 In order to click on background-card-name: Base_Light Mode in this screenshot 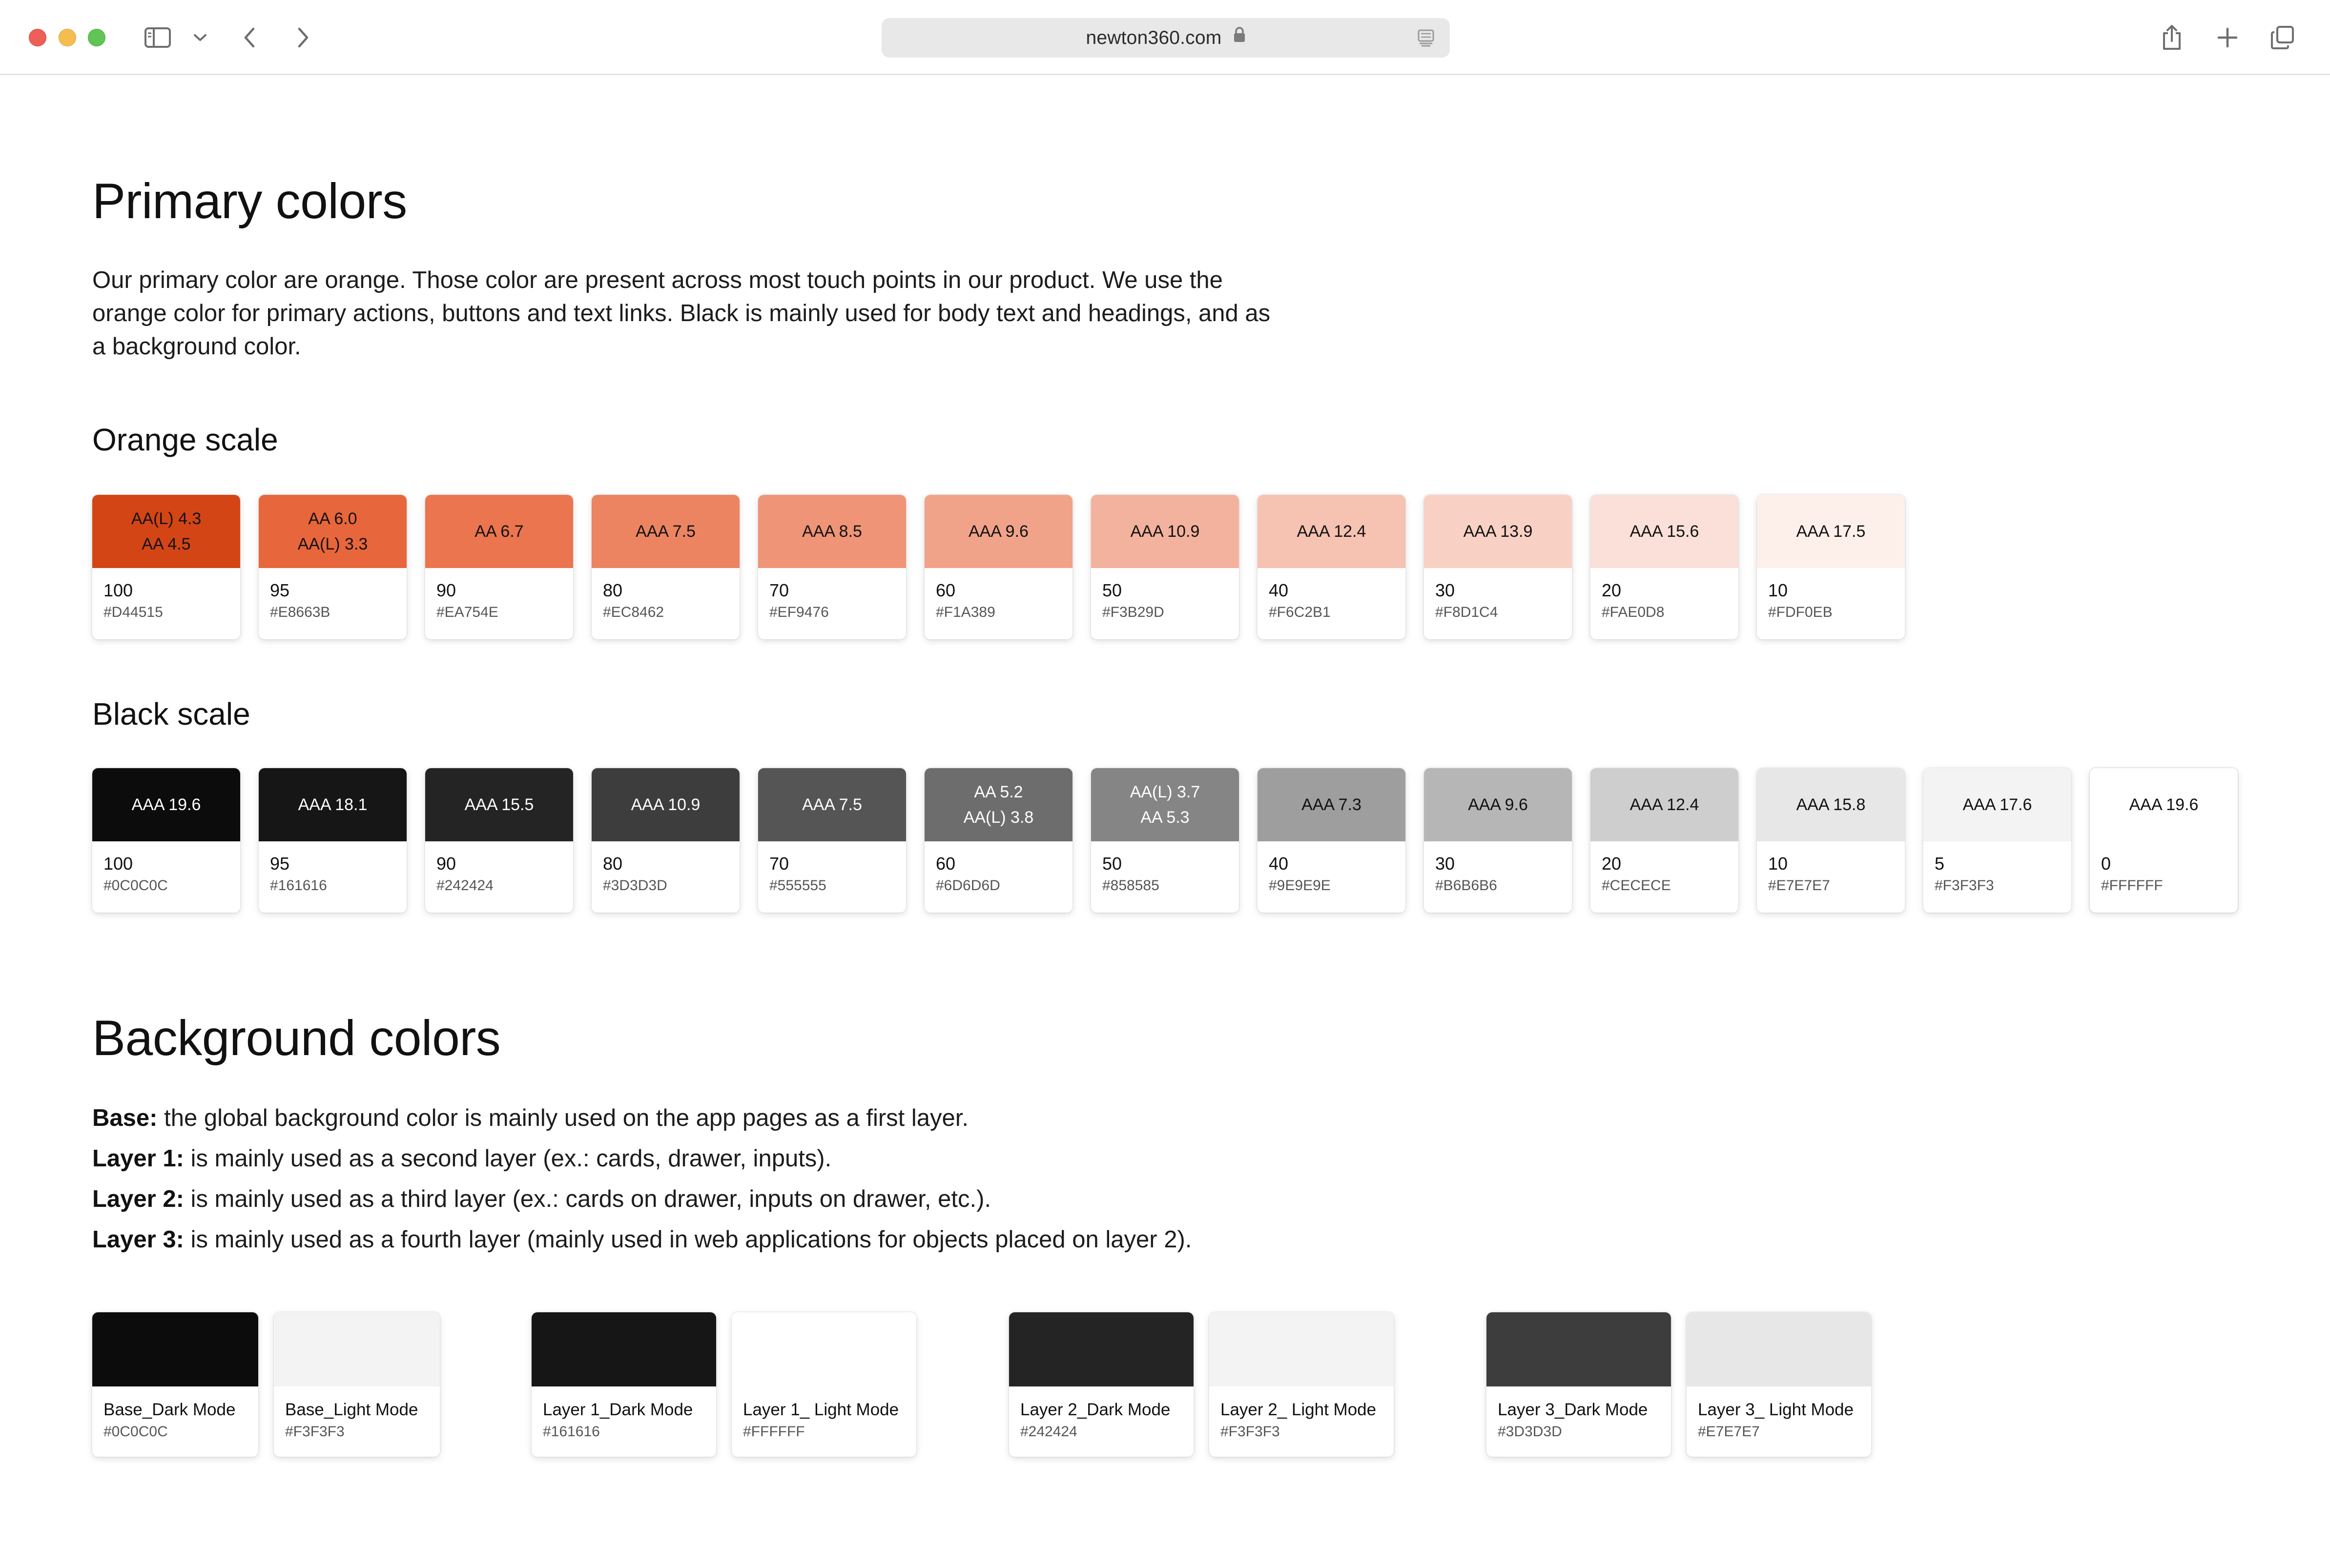, I will do `click(351, 1409)`.